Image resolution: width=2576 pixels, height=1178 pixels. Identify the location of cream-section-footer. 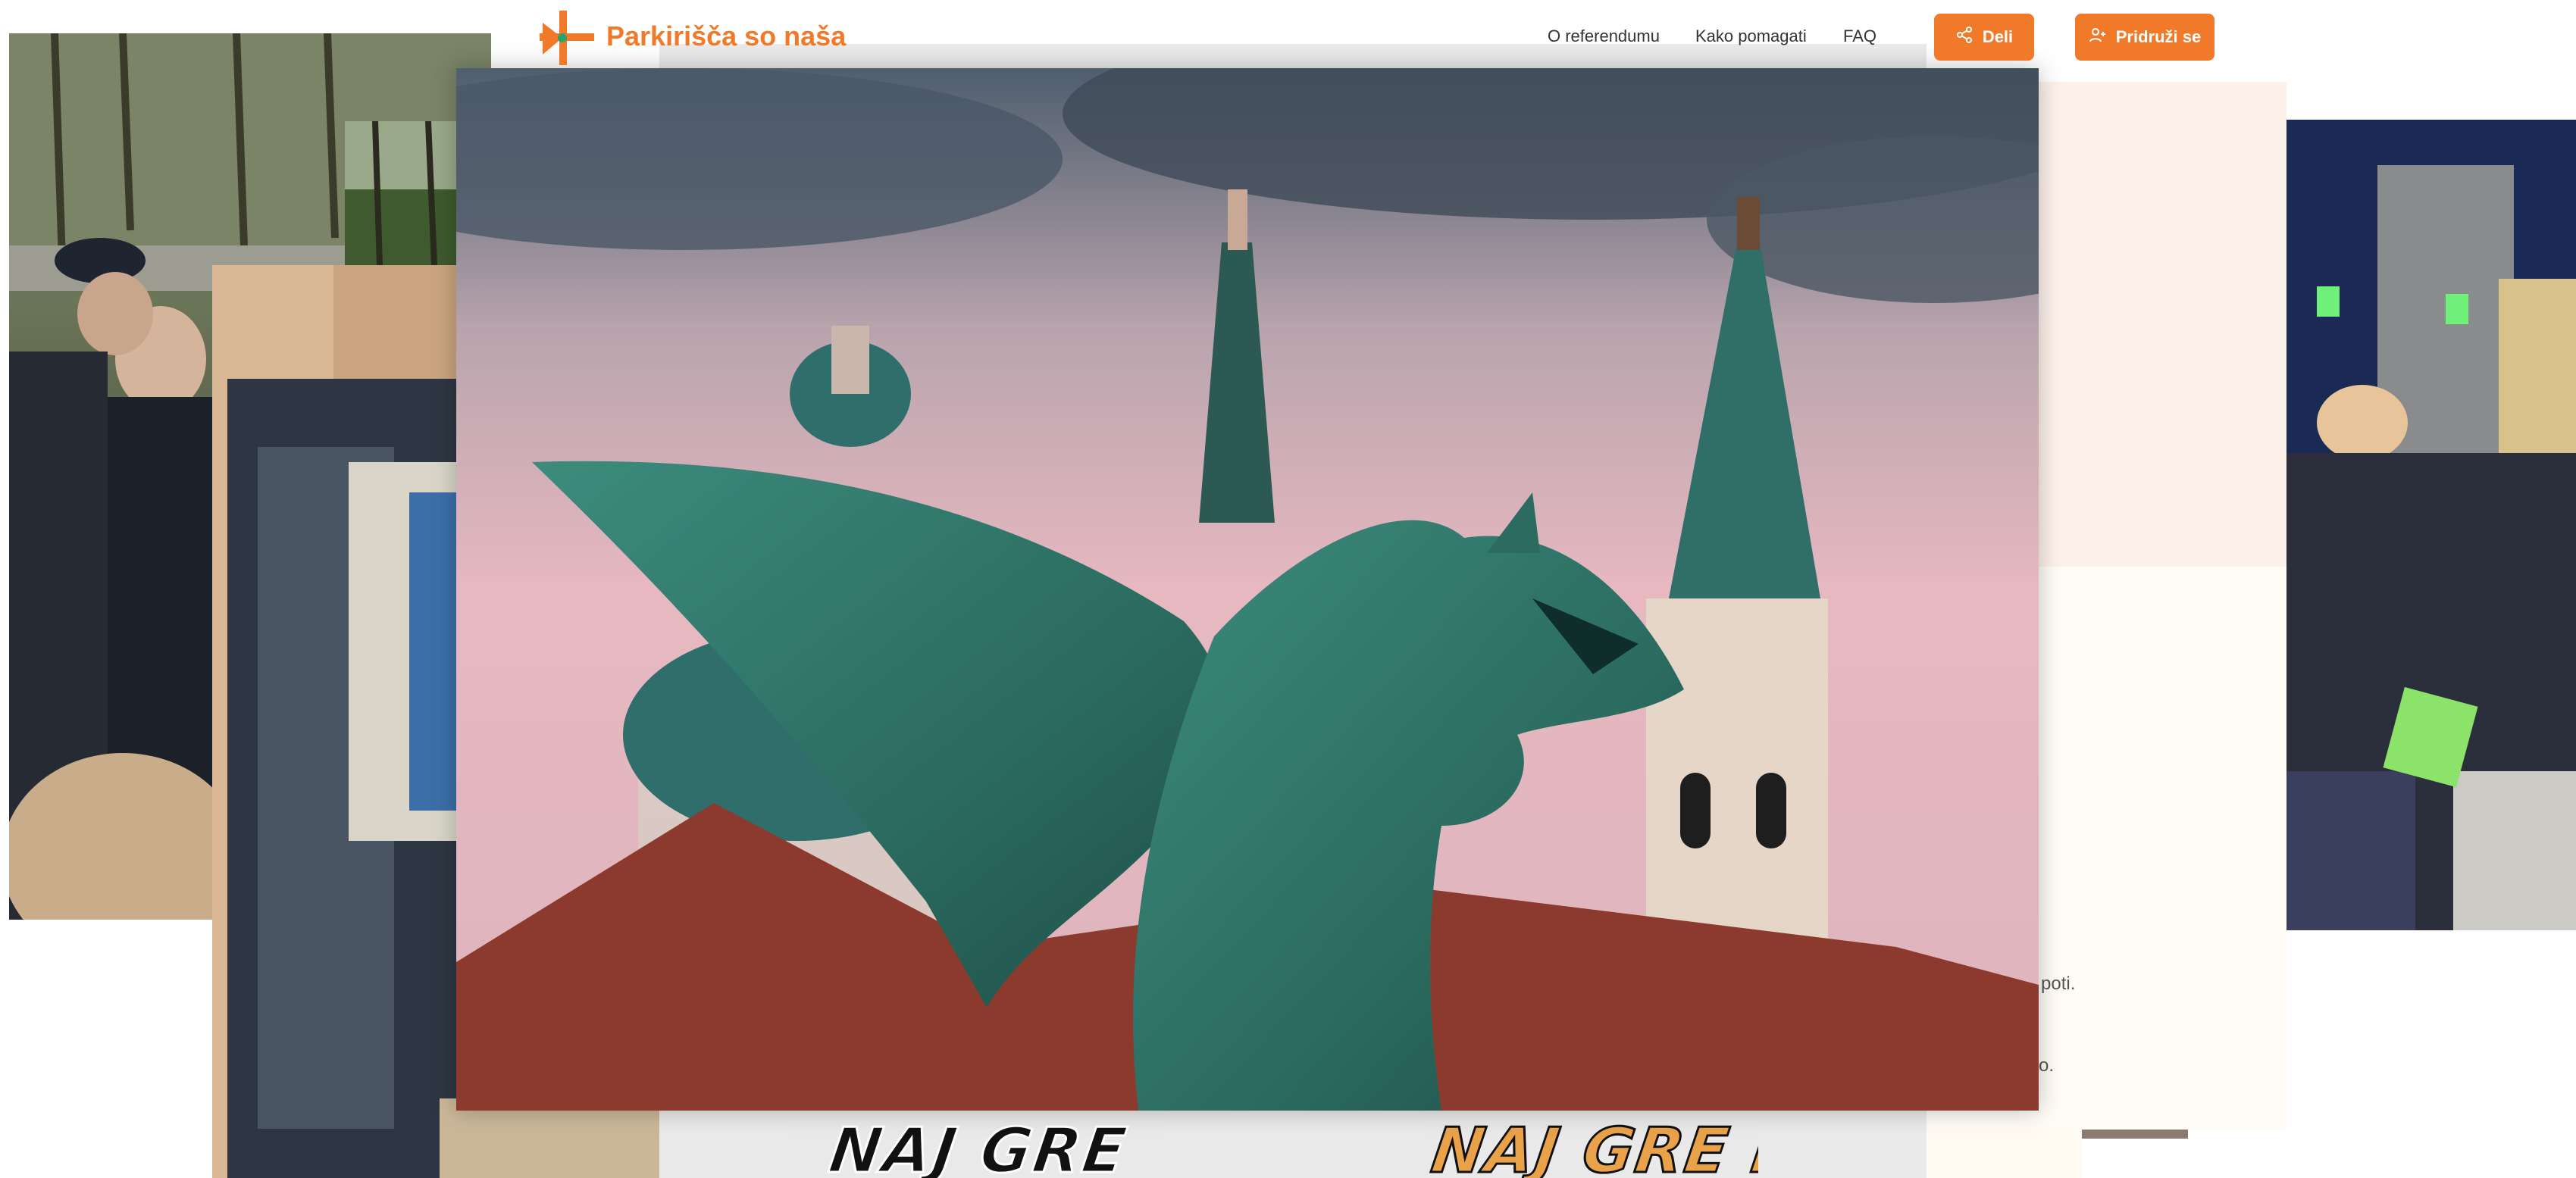
(2004, 1154).